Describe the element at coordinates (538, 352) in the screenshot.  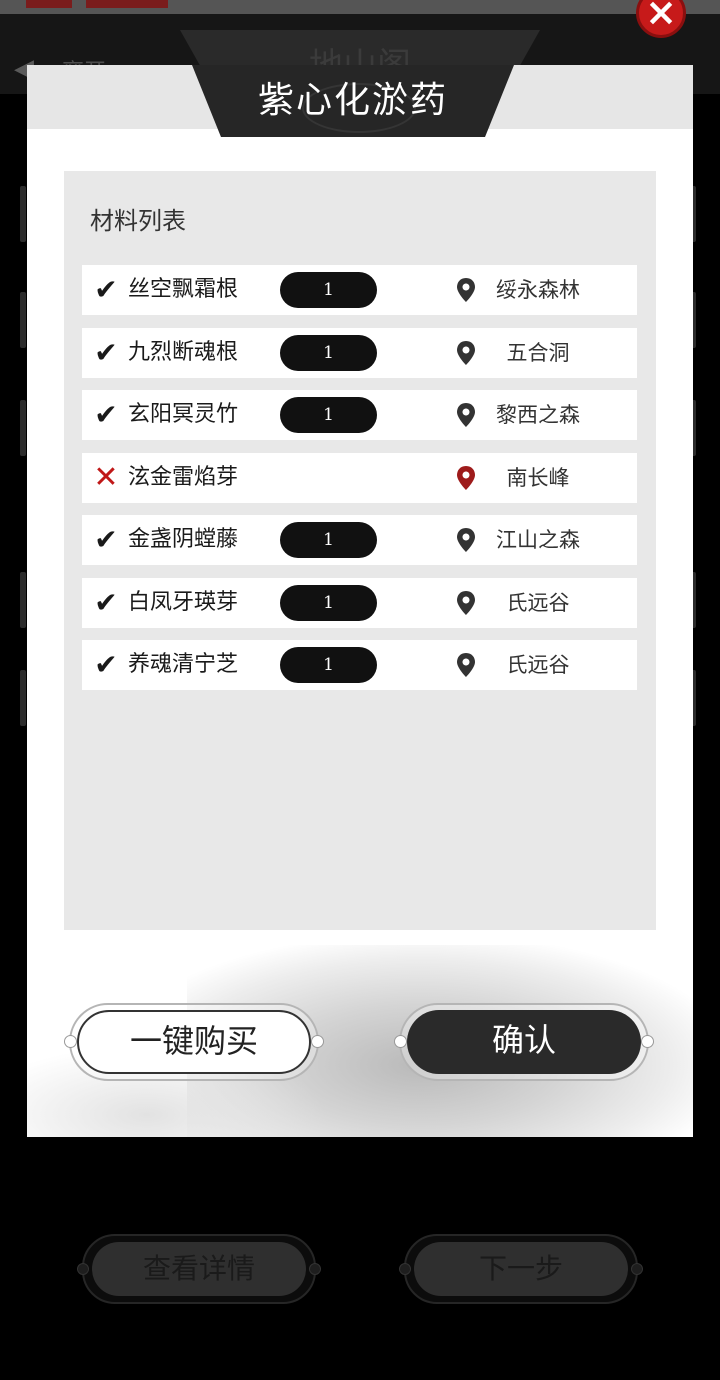
I see `material-location: 五合洞` at that location.